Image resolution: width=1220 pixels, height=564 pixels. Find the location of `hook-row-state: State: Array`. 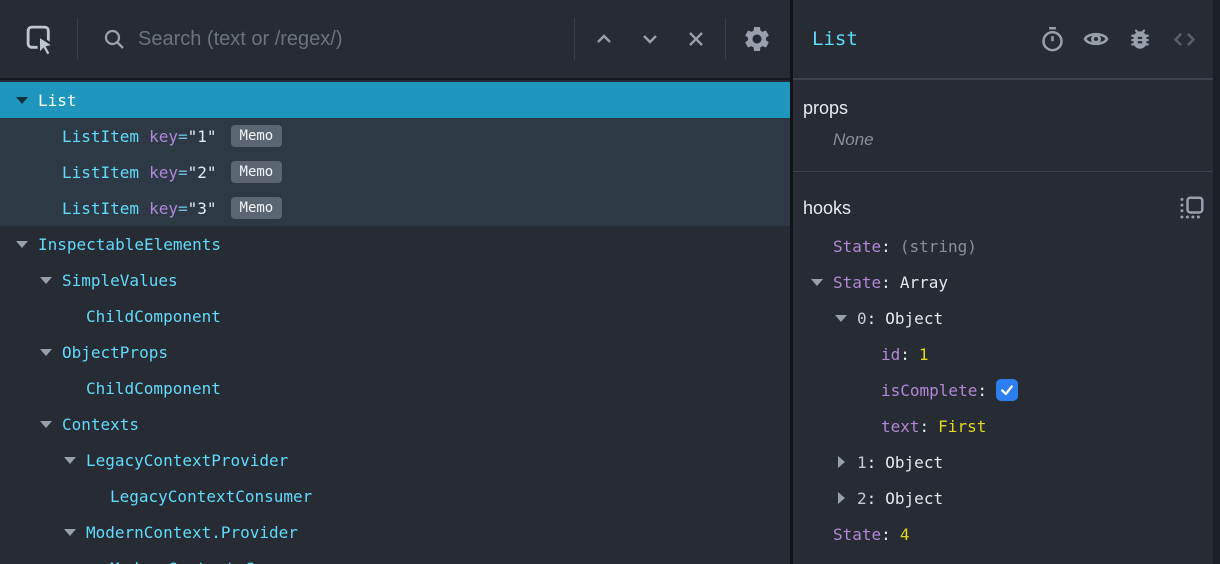

hook-row-state: State: Array is located at coordinates (1006, 282).